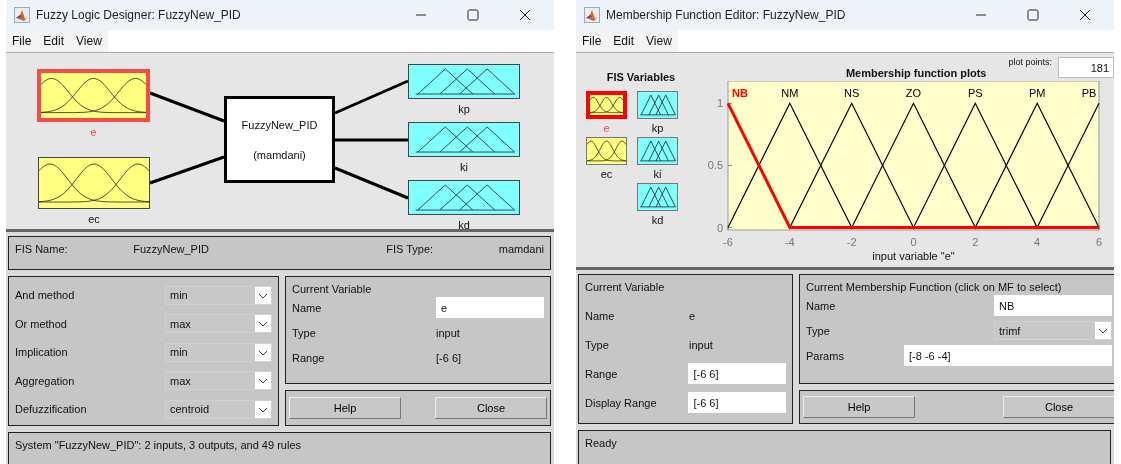 This screenshot has width=1121, height=464. What do you see at coordinates (279, 124) in the screenshot?
I see `system-name: FuzzyNew_PID` at bounding box center [279, 124].